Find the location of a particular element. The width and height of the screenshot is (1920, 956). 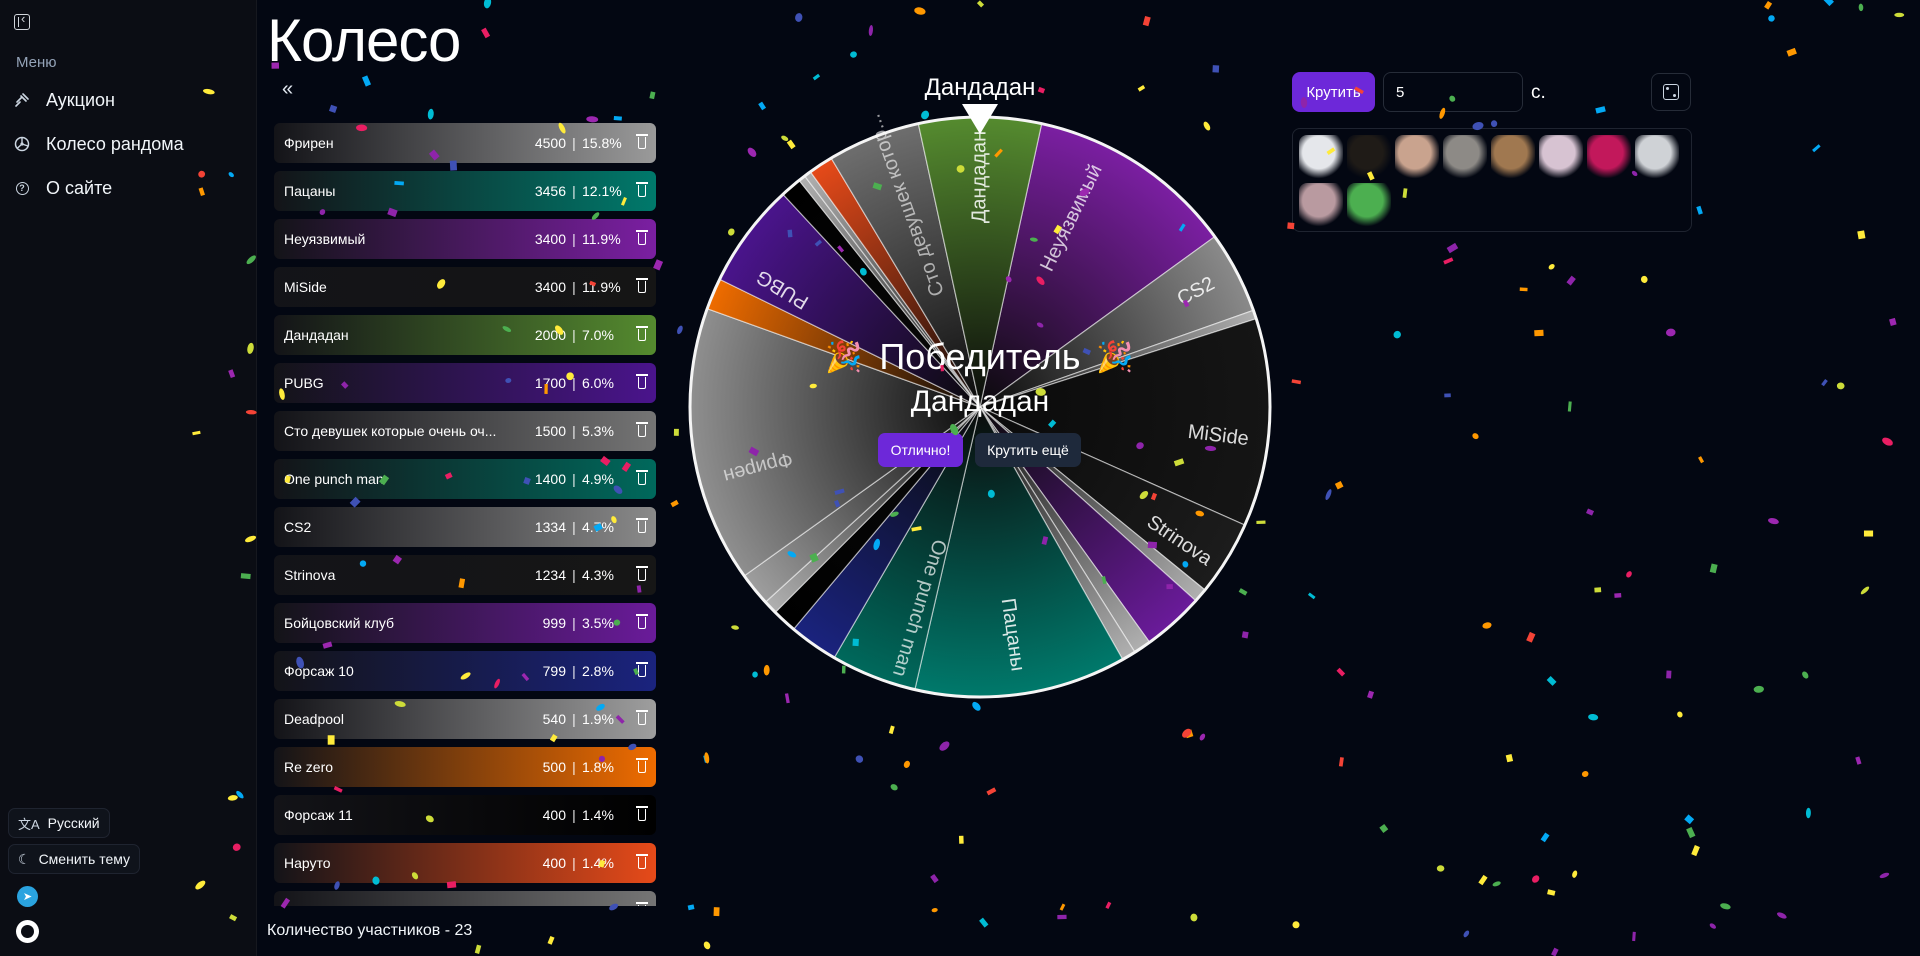

red-eye-emote is located at coordinates (1609, 157).